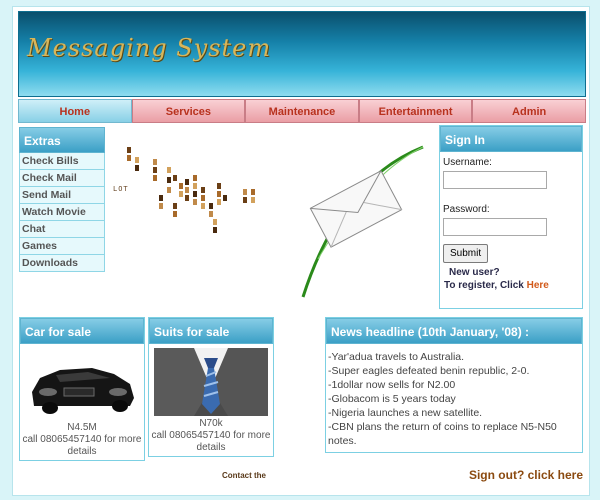  I want to click on decorative-dot-pattern: LOT, so click(184, 197).